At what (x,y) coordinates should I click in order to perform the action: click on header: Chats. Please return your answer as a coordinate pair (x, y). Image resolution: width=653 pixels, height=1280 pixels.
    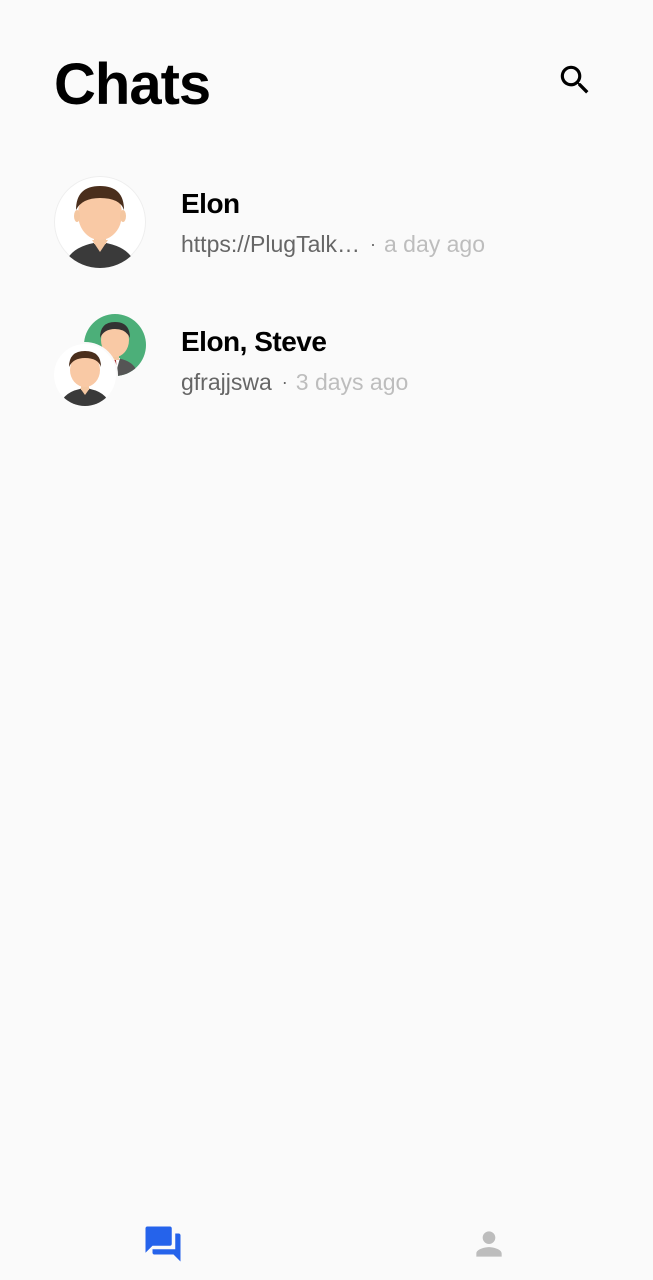
    Looking at the image, I should click on (326, 75).